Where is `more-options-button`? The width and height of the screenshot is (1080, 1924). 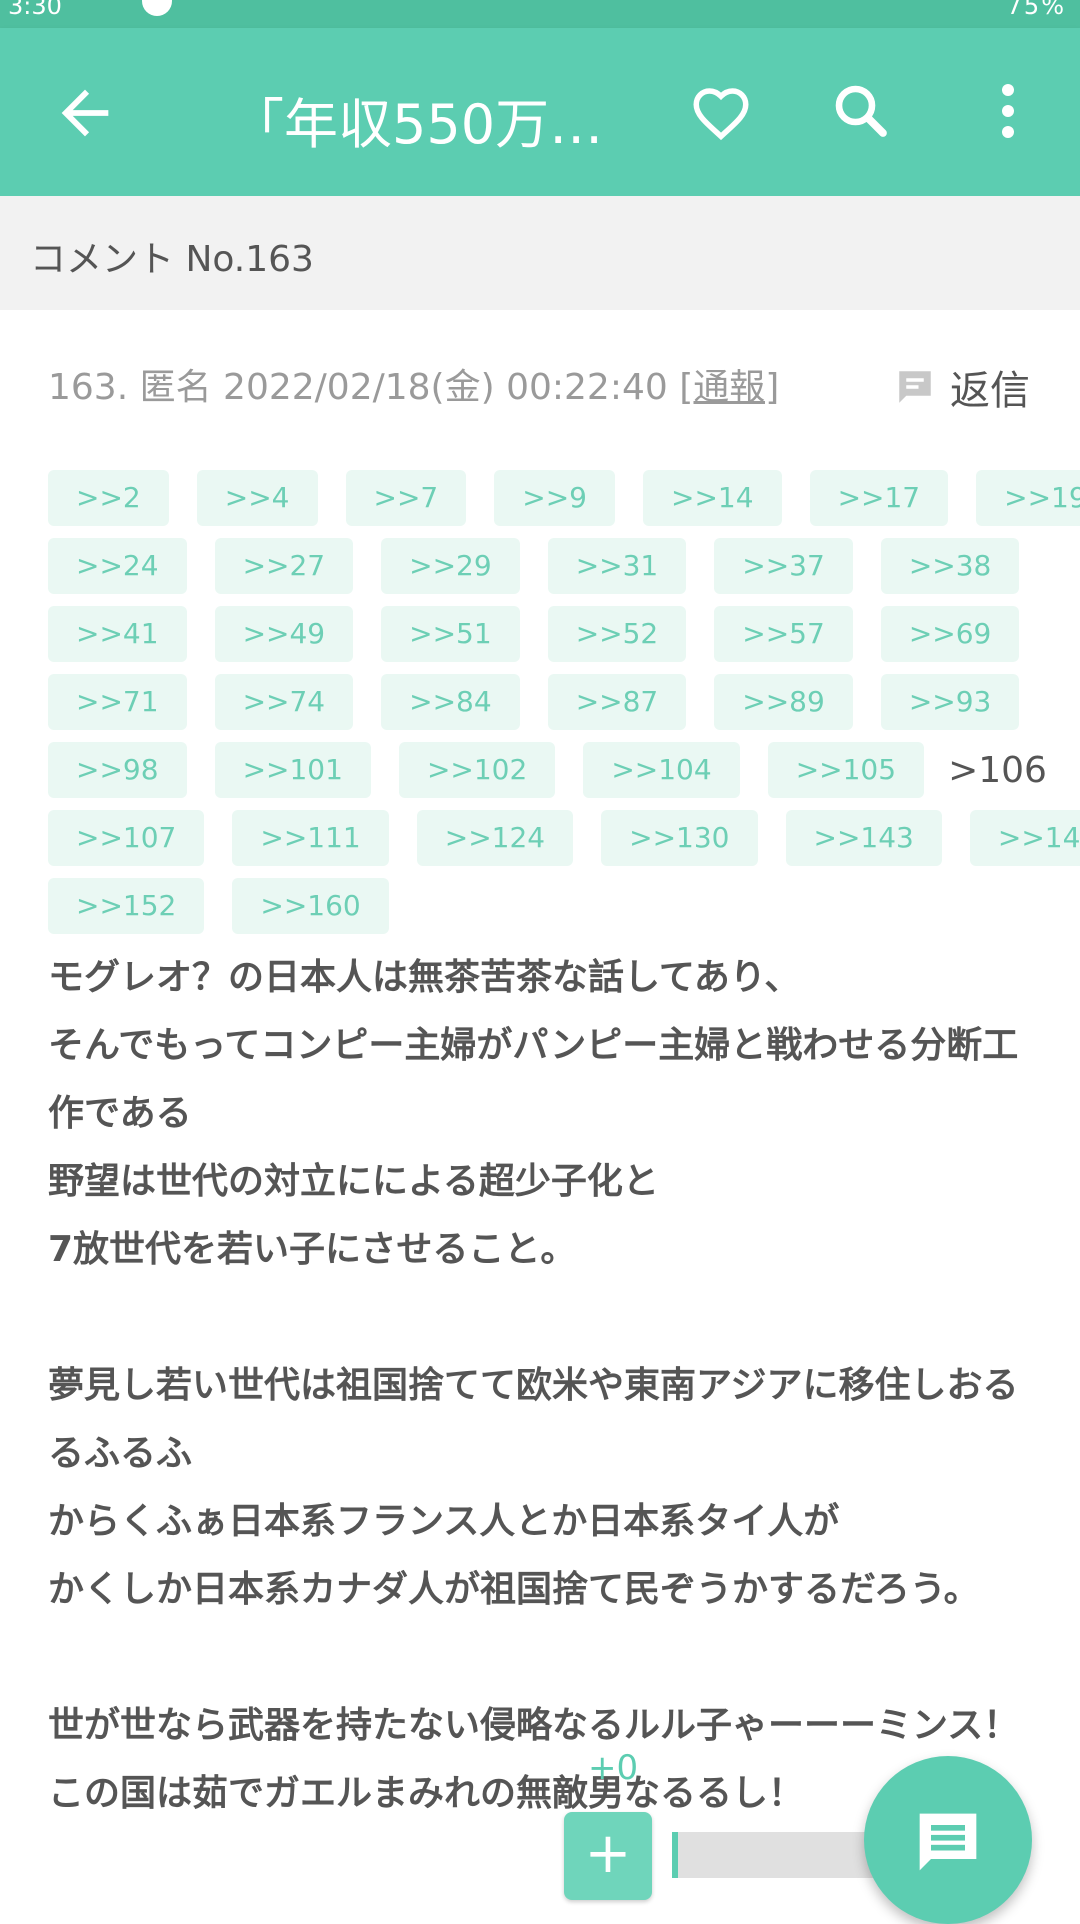 more-options-button is located at coordinates (1008, 111).